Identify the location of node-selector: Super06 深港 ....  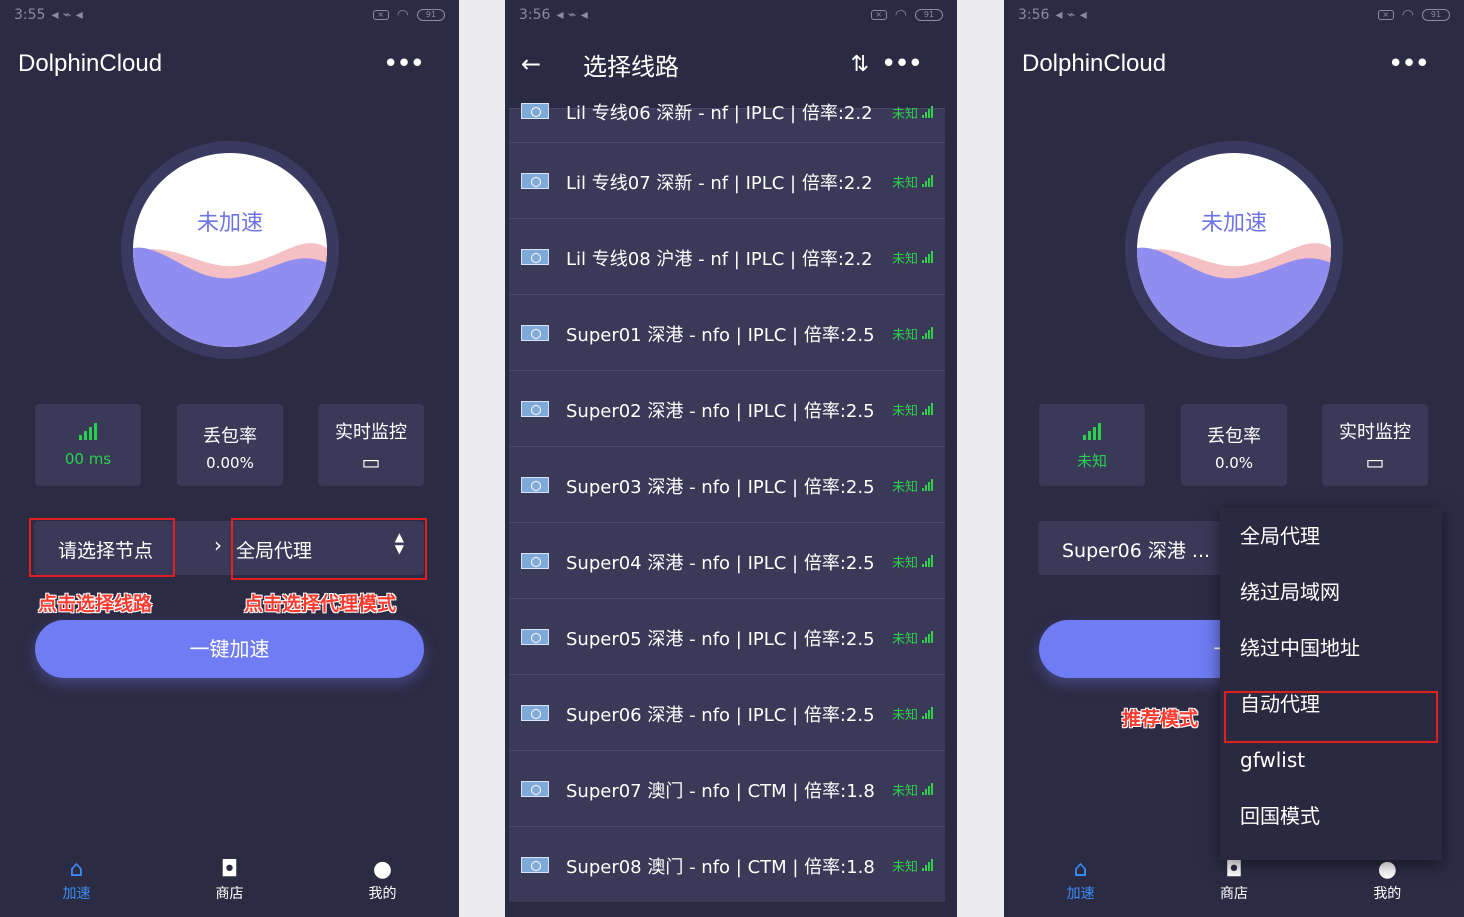
(1136, 549).